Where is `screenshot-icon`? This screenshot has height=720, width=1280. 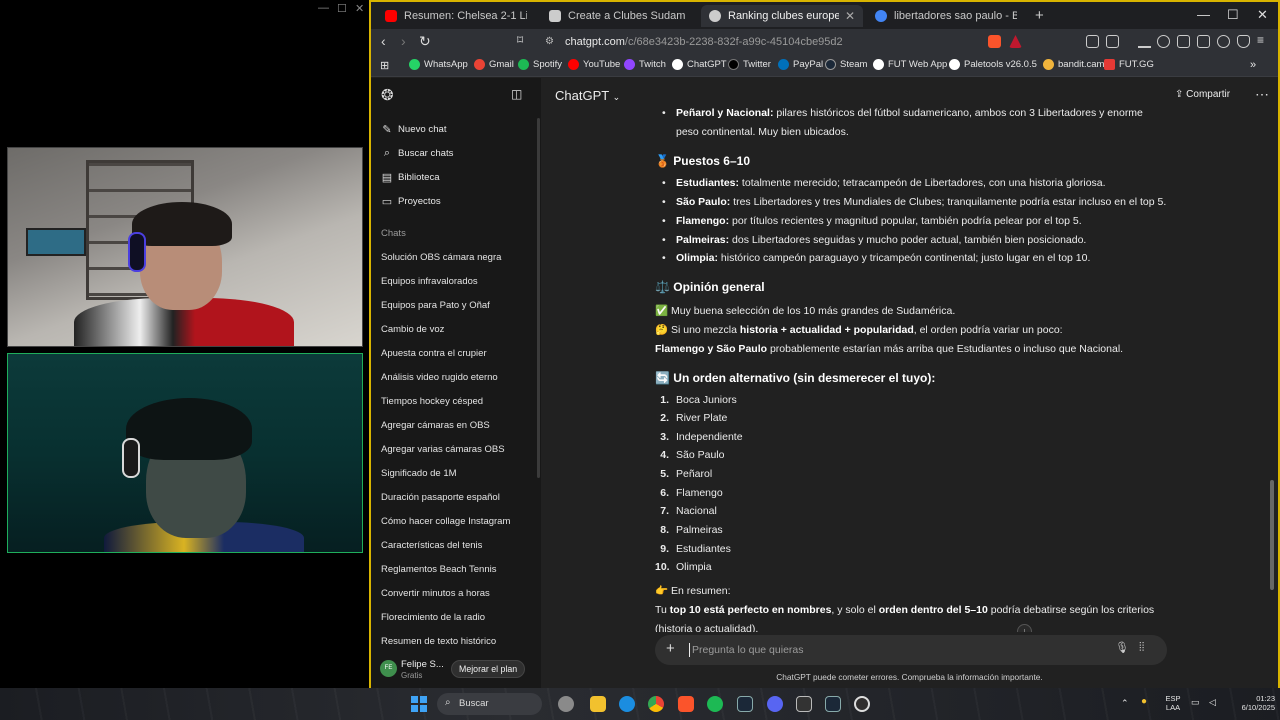
screenshot-icon is located at coordinates (1112, 41).